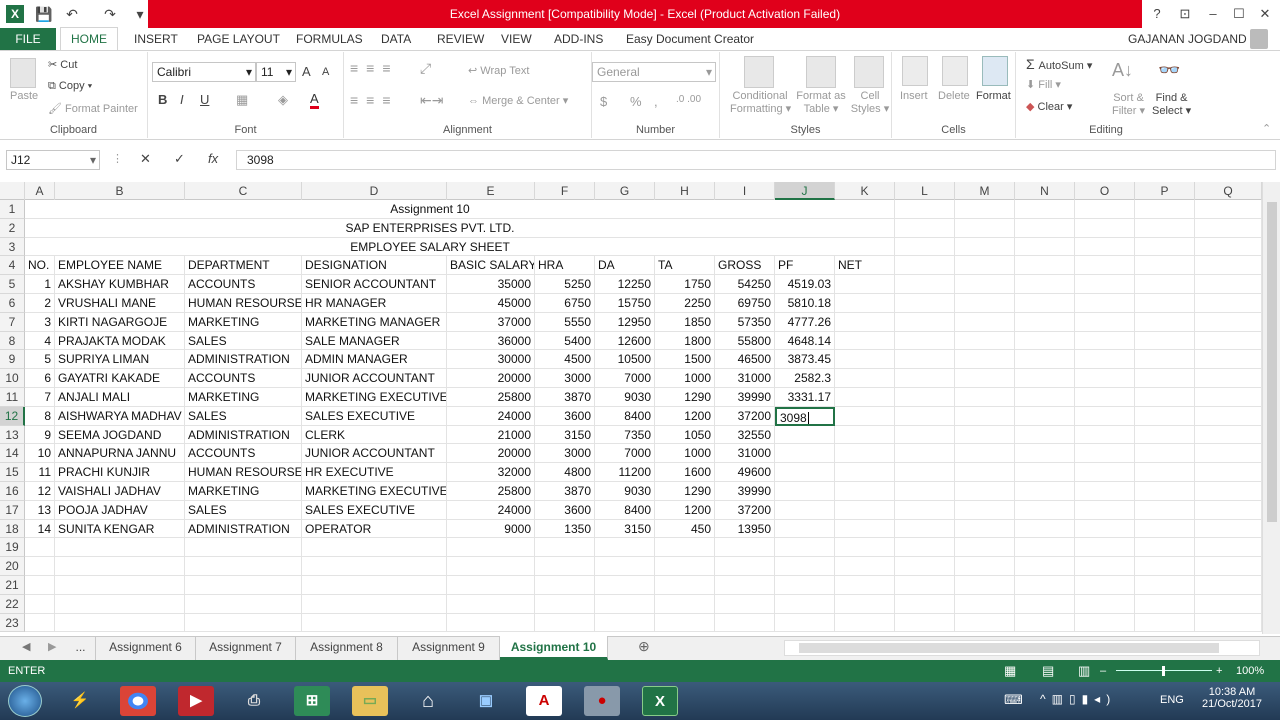 Image resolution: width=1280 pixels, height=720 pixels. I want to click on data-cell: 36000, so click(491, 341).